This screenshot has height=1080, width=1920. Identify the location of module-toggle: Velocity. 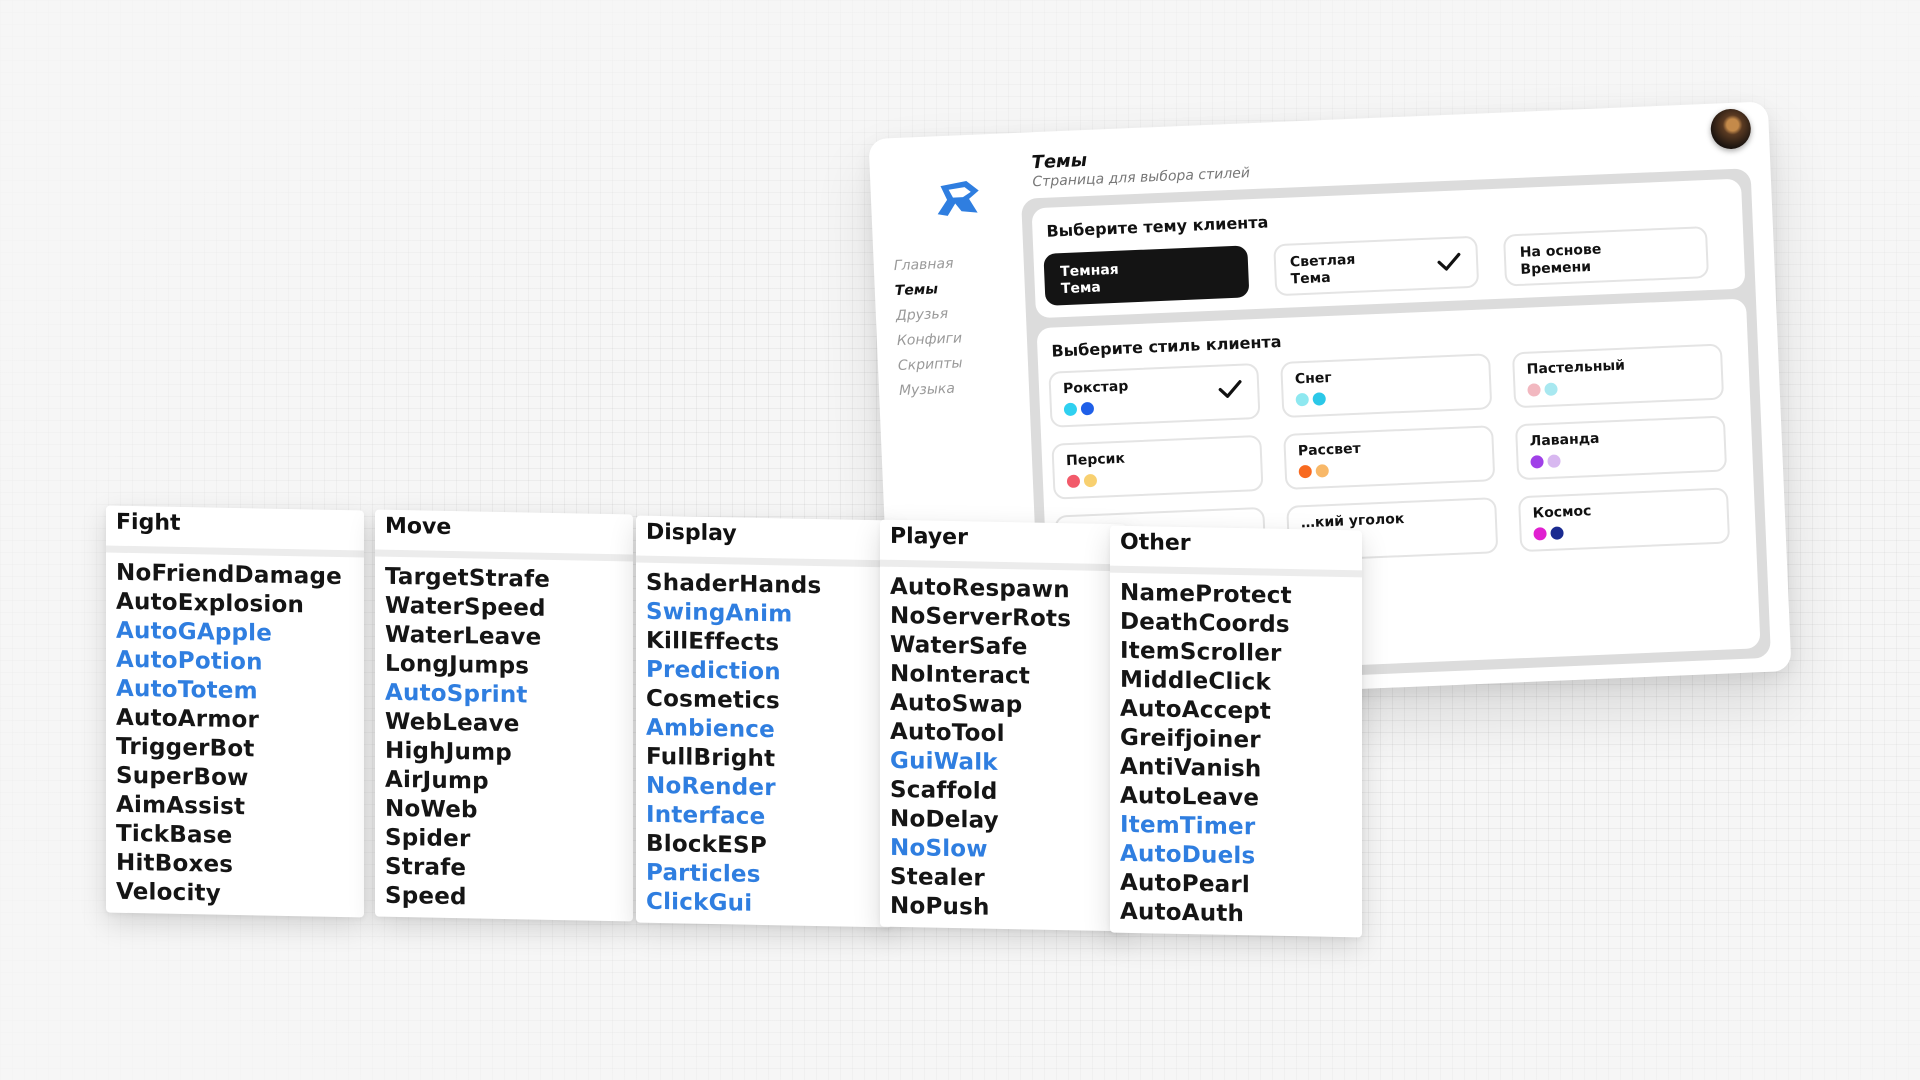
(235, 895).